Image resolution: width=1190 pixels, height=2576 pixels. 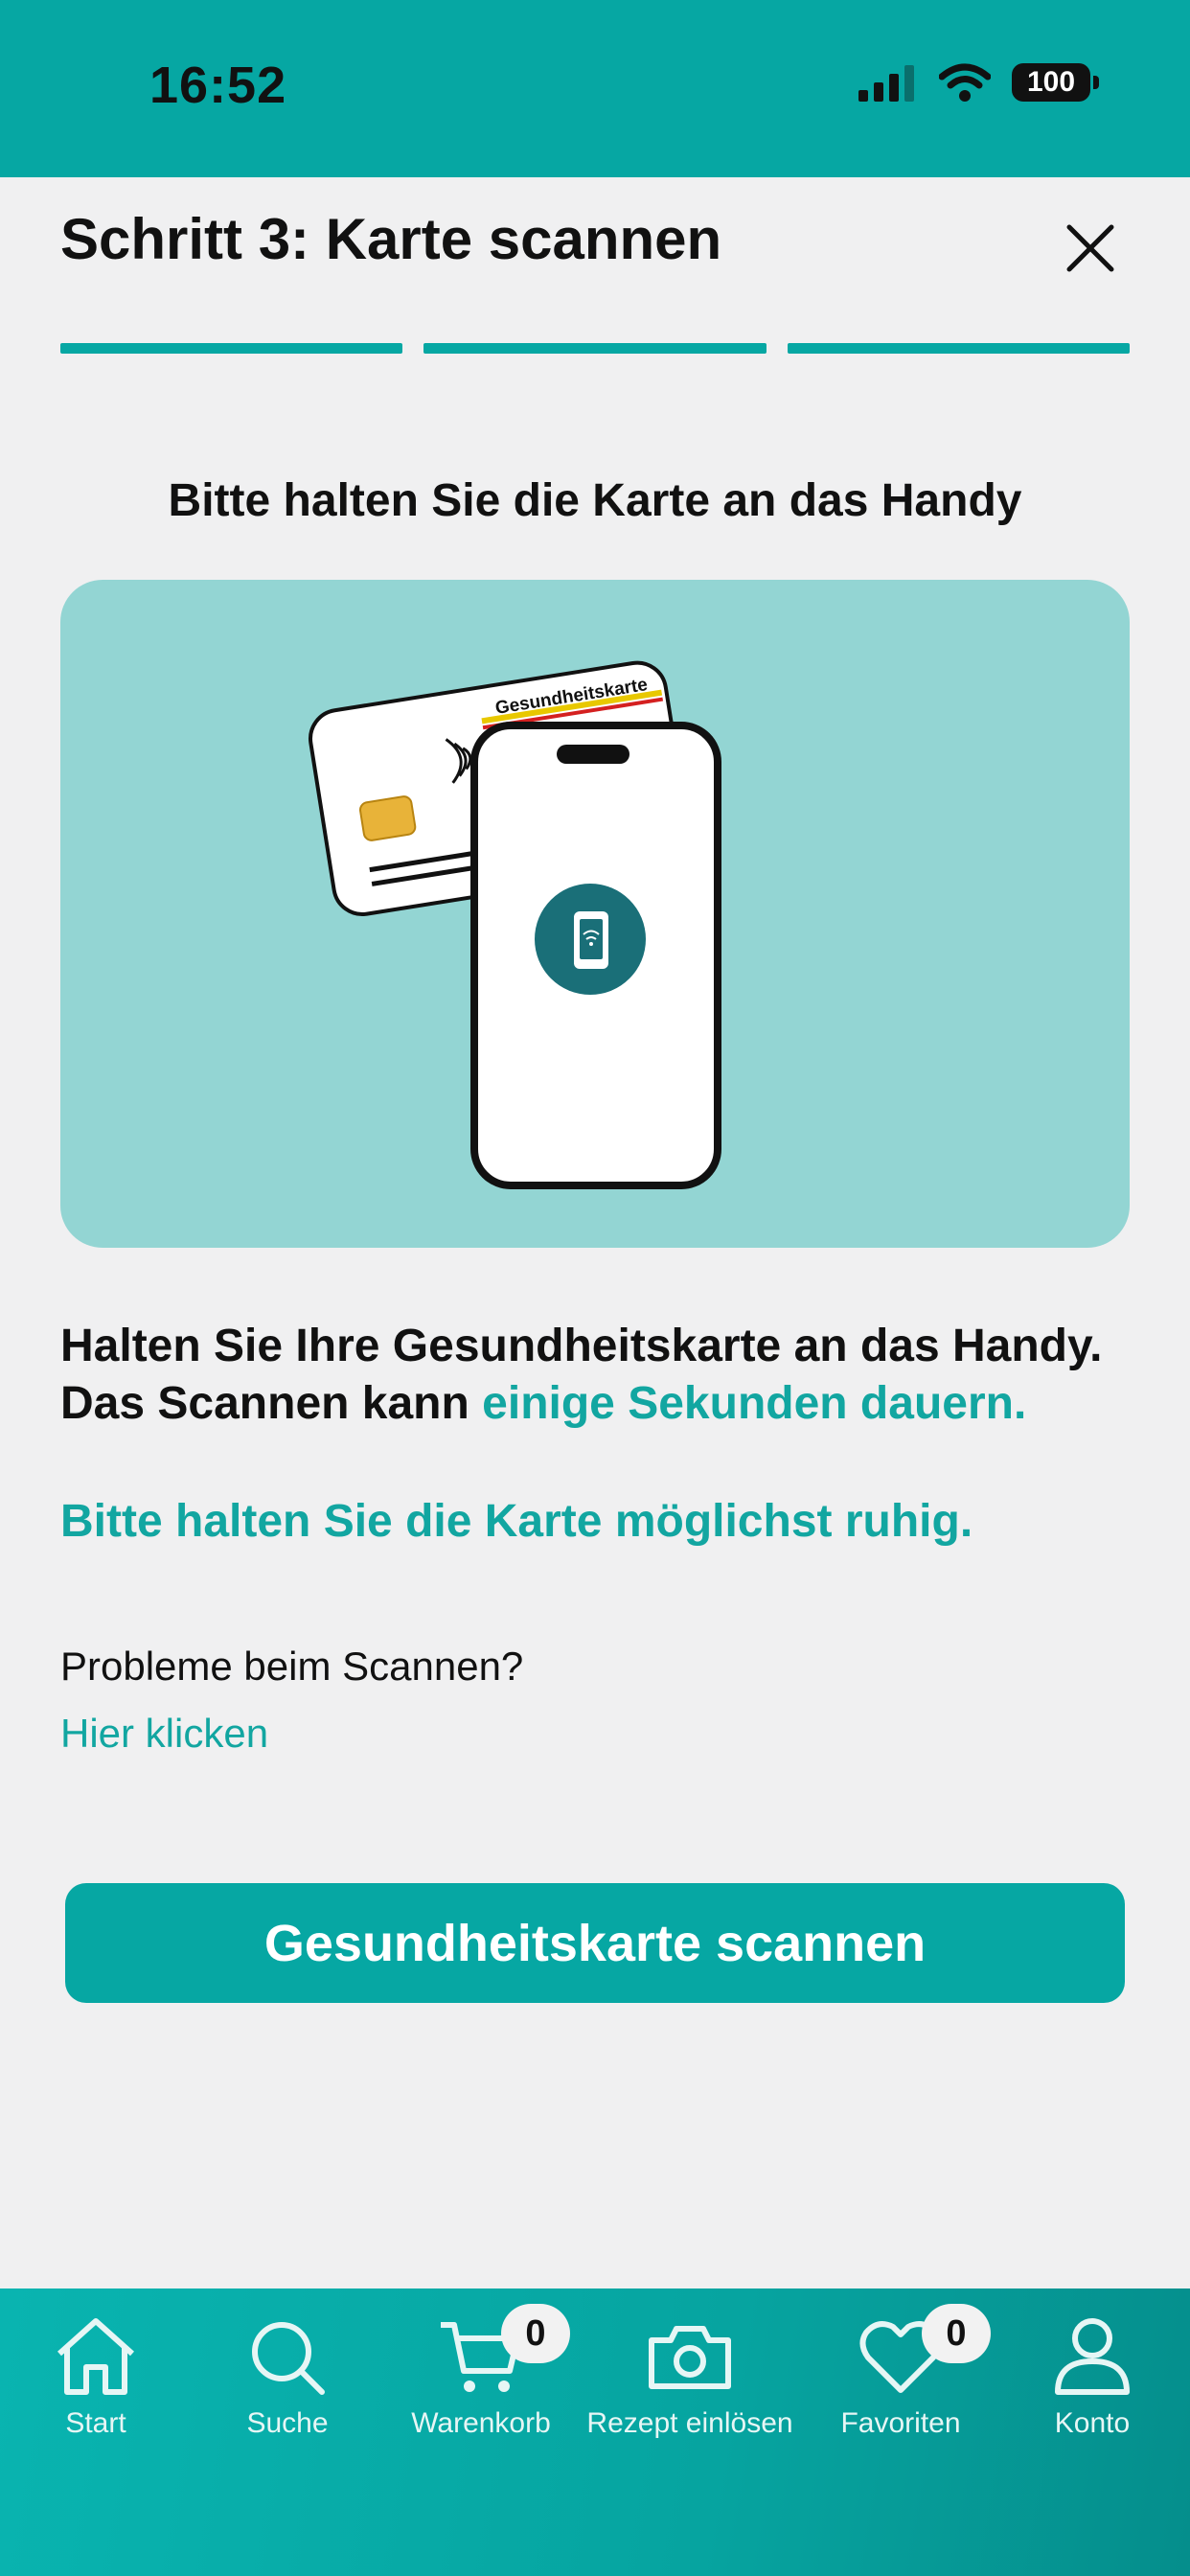 I want to click on nav-item-konto: Konto, so click(x=1083, y=2377).